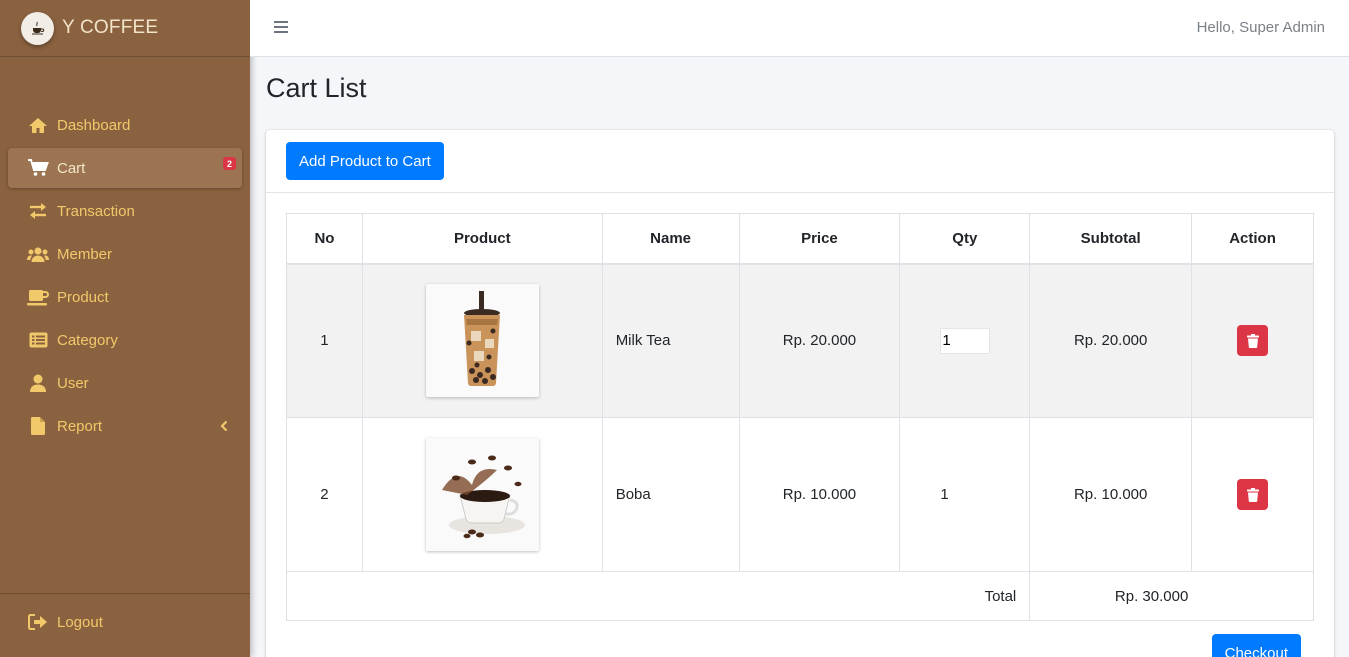  Describe the element at coordinates (324, 494) in the screenshot. I see `row-number: 2` at that location.